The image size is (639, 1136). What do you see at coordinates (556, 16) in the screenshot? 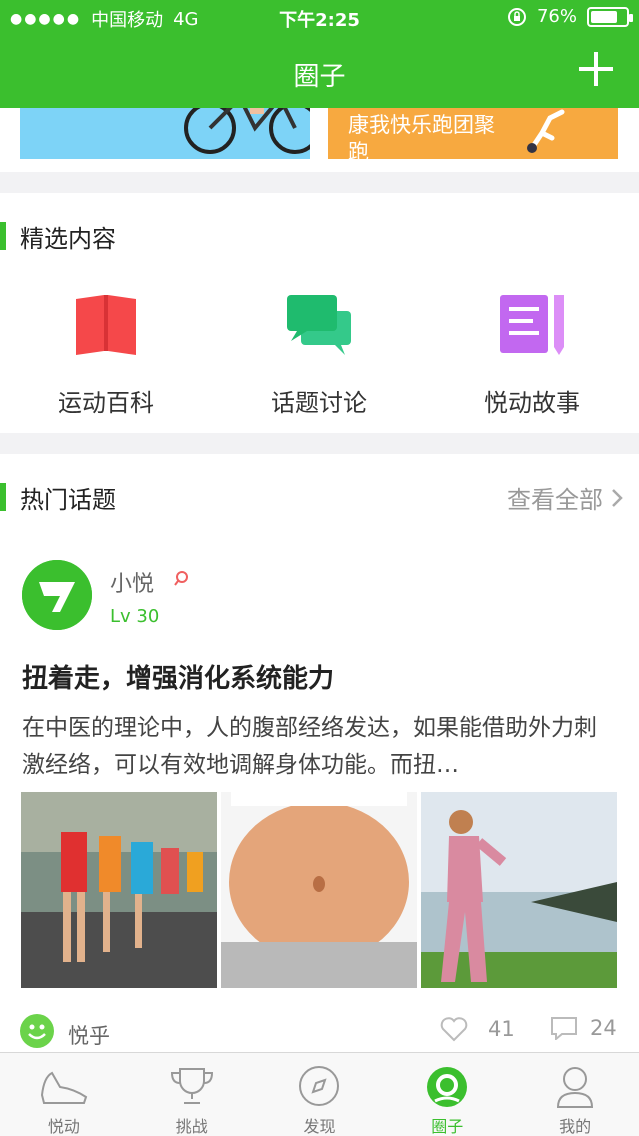
I see `battery-percent: 76%` at bounding box center [556, 16].